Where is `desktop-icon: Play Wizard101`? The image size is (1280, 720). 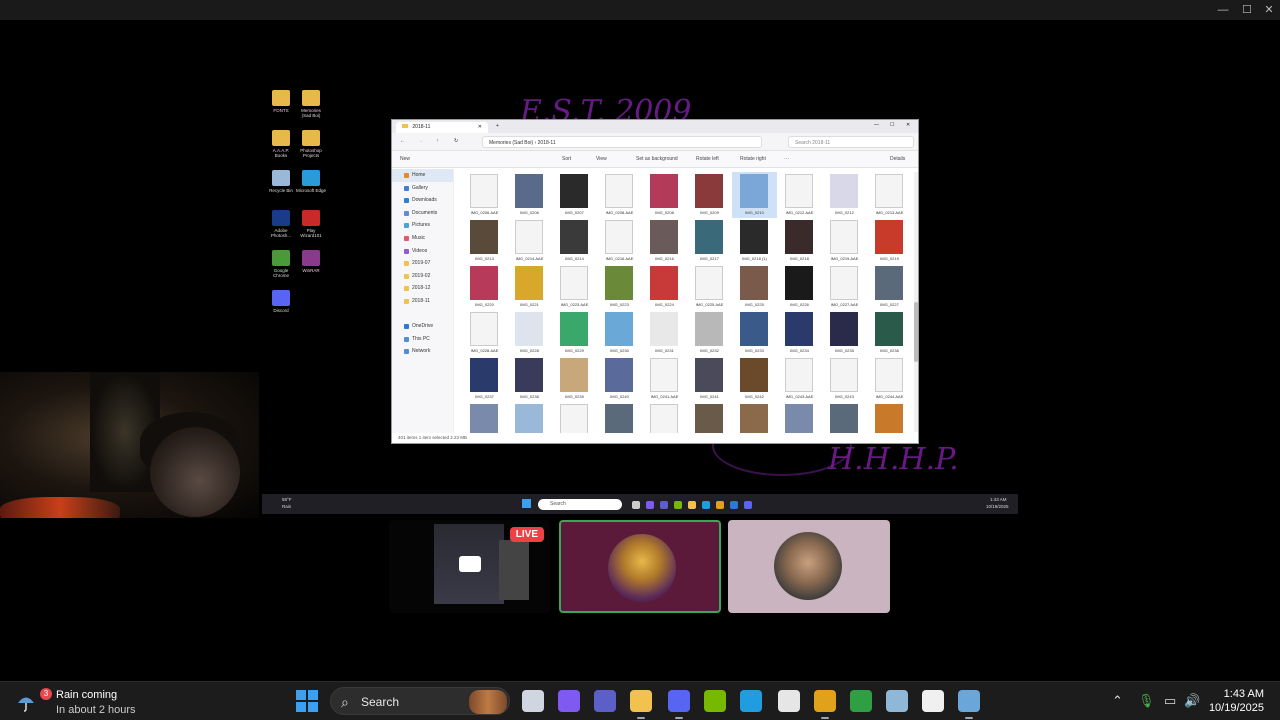 desktop-icon: Play Wizard101 is located at coordinates (311, 224).